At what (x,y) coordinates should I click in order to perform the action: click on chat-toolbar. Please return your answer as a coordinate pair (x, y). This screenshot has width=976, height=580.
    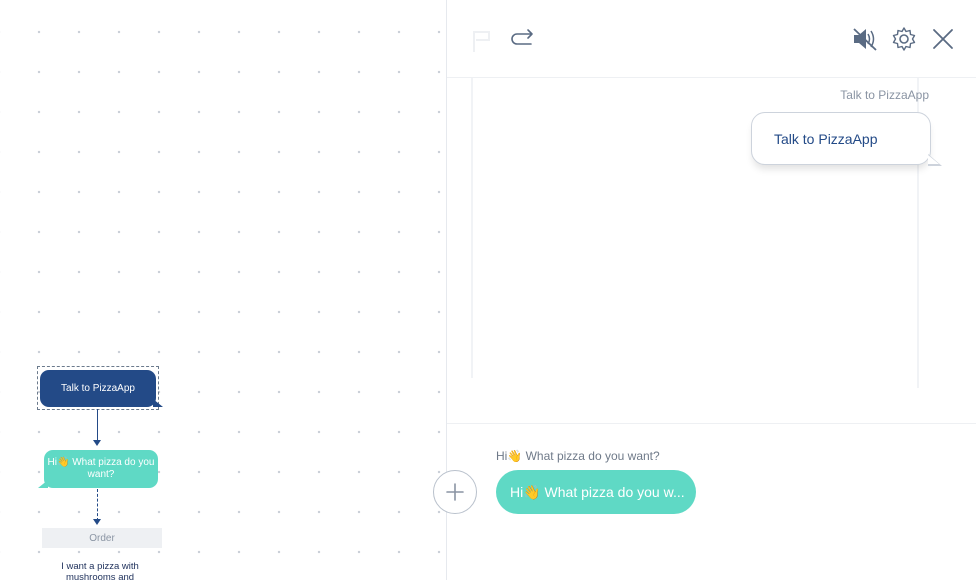
    Looking at the image, I should click on (711, 39).